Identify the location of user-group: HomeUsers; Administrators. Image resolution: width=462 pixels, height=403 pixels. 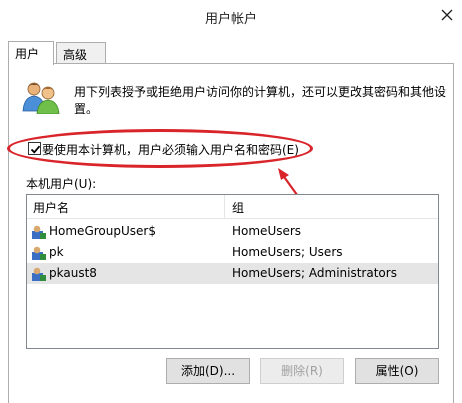
(314, 273).